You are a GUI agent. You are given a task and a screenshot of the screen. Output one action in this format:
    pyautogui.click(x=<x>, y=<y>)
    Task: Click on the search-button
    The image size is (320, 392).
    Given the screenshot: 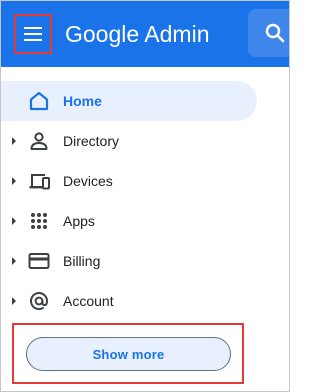 What is the action you would take?
    pyautogui.click(x=268, y=33)
    